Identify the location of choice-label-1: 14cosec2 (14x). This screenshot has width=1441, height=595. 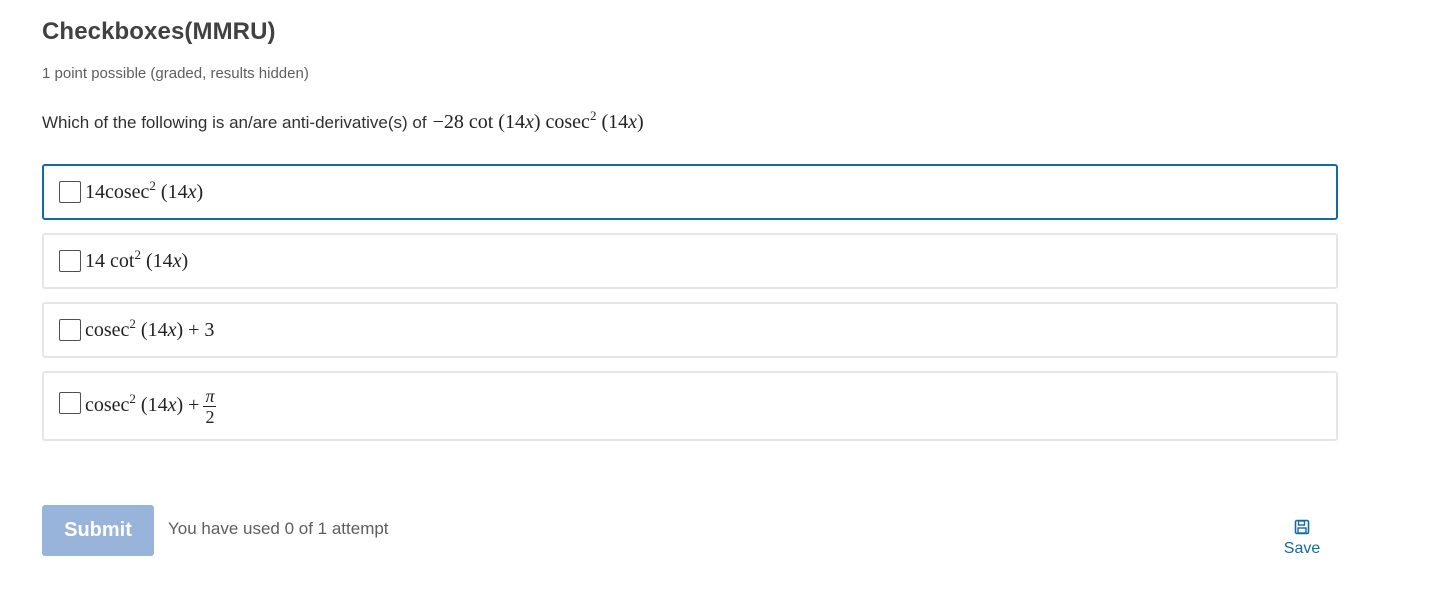
(144, 190).